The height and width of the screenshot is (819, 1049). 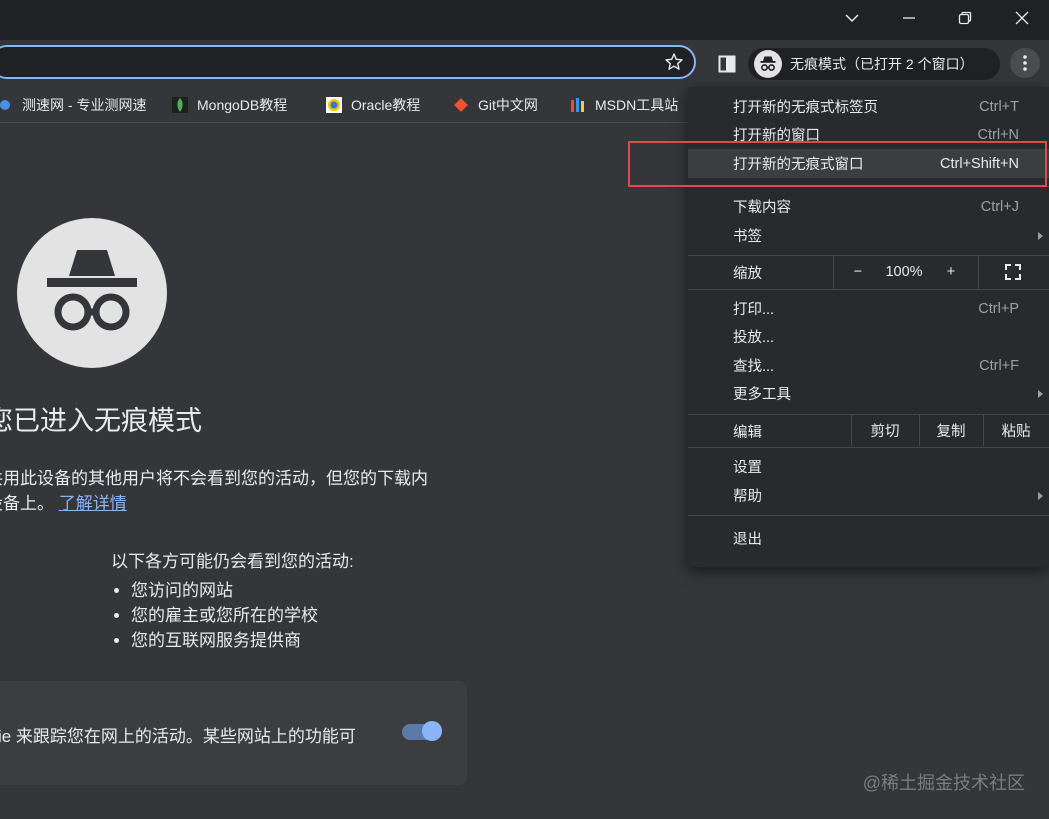 What do you see at coordinates (508, 105) in the screenshot?
I see `bookmark-label: Git中文网` at bounding box center [508, 105].